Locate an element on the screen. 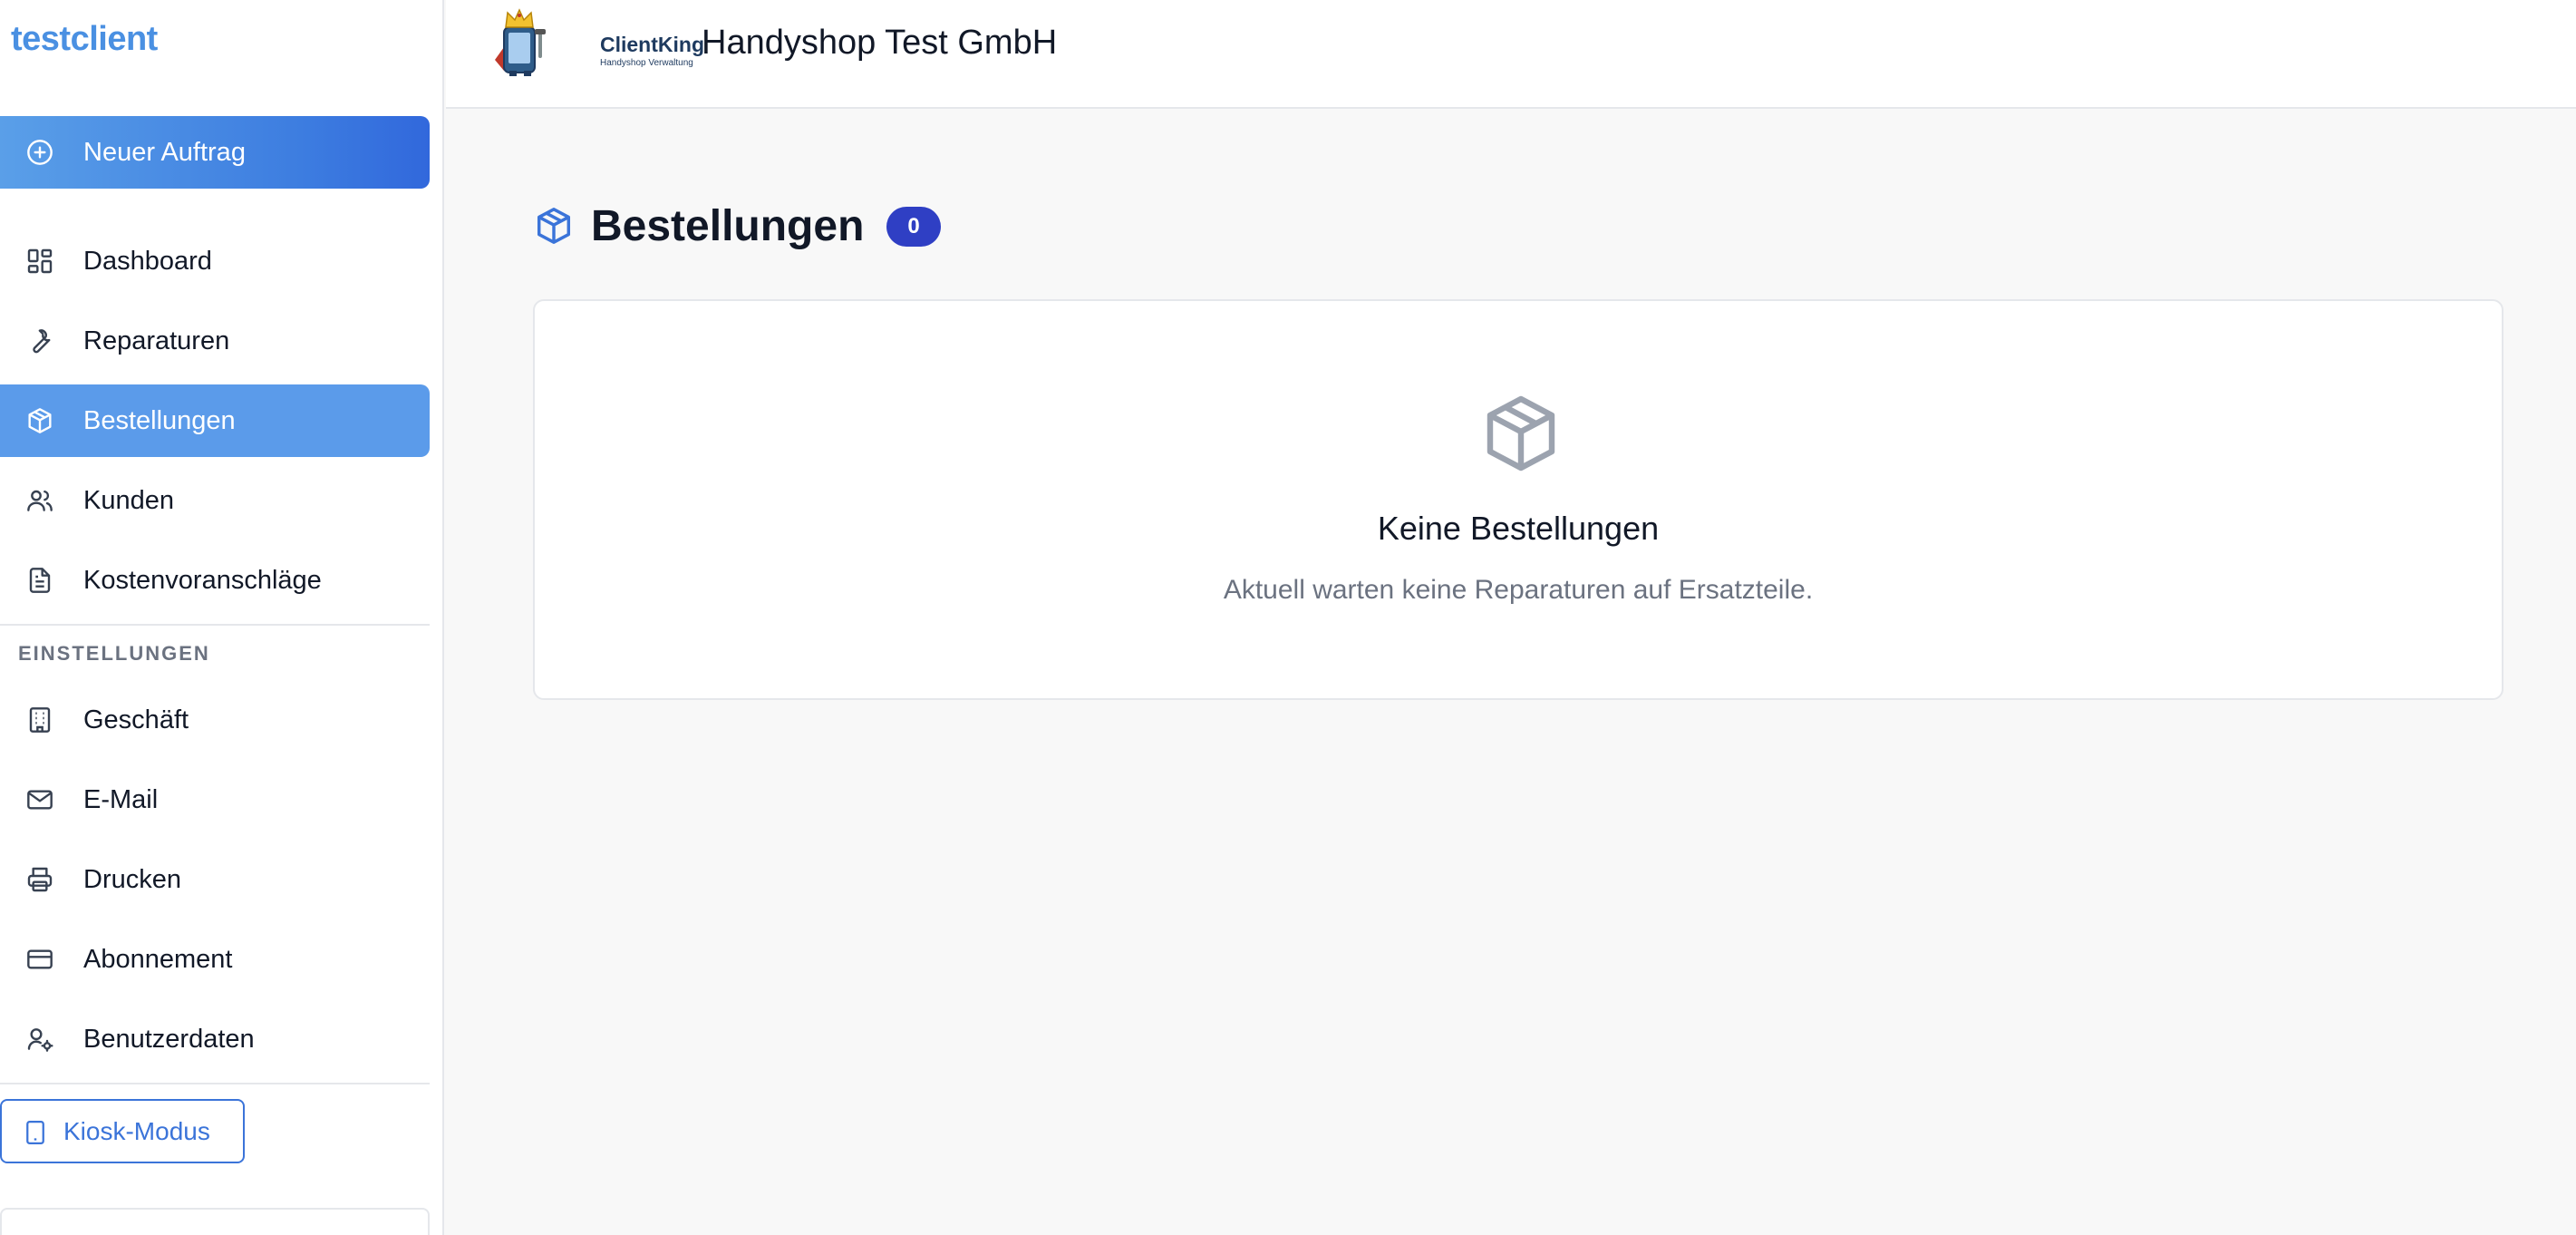 This screenshot has width=2576, height=1235. logo-text: ClientKing Handyshop Verwaltung is located at coordinates (652, 50).